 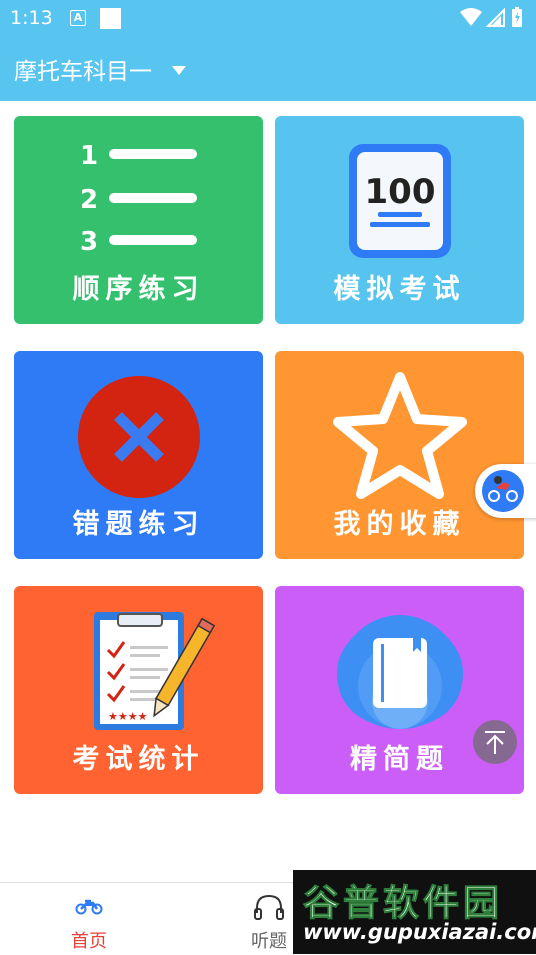 What do you see at coordinates (89, 242) in the screenshot?
I see `list-number-3: 3` at bounding box center [89, 242].